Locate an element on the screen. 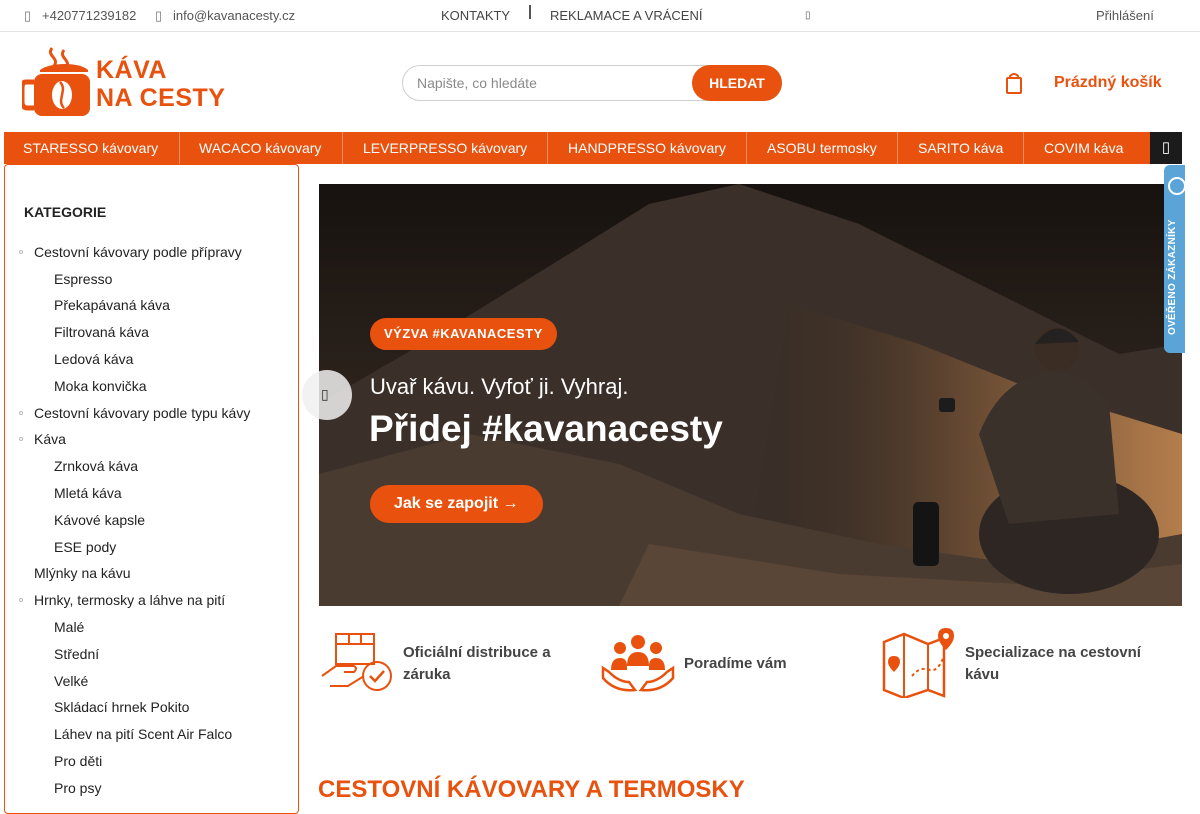 Image resolution: width=1200 pixels, height=814 pixels. cart-icon is located at coordinates (1014, 83).